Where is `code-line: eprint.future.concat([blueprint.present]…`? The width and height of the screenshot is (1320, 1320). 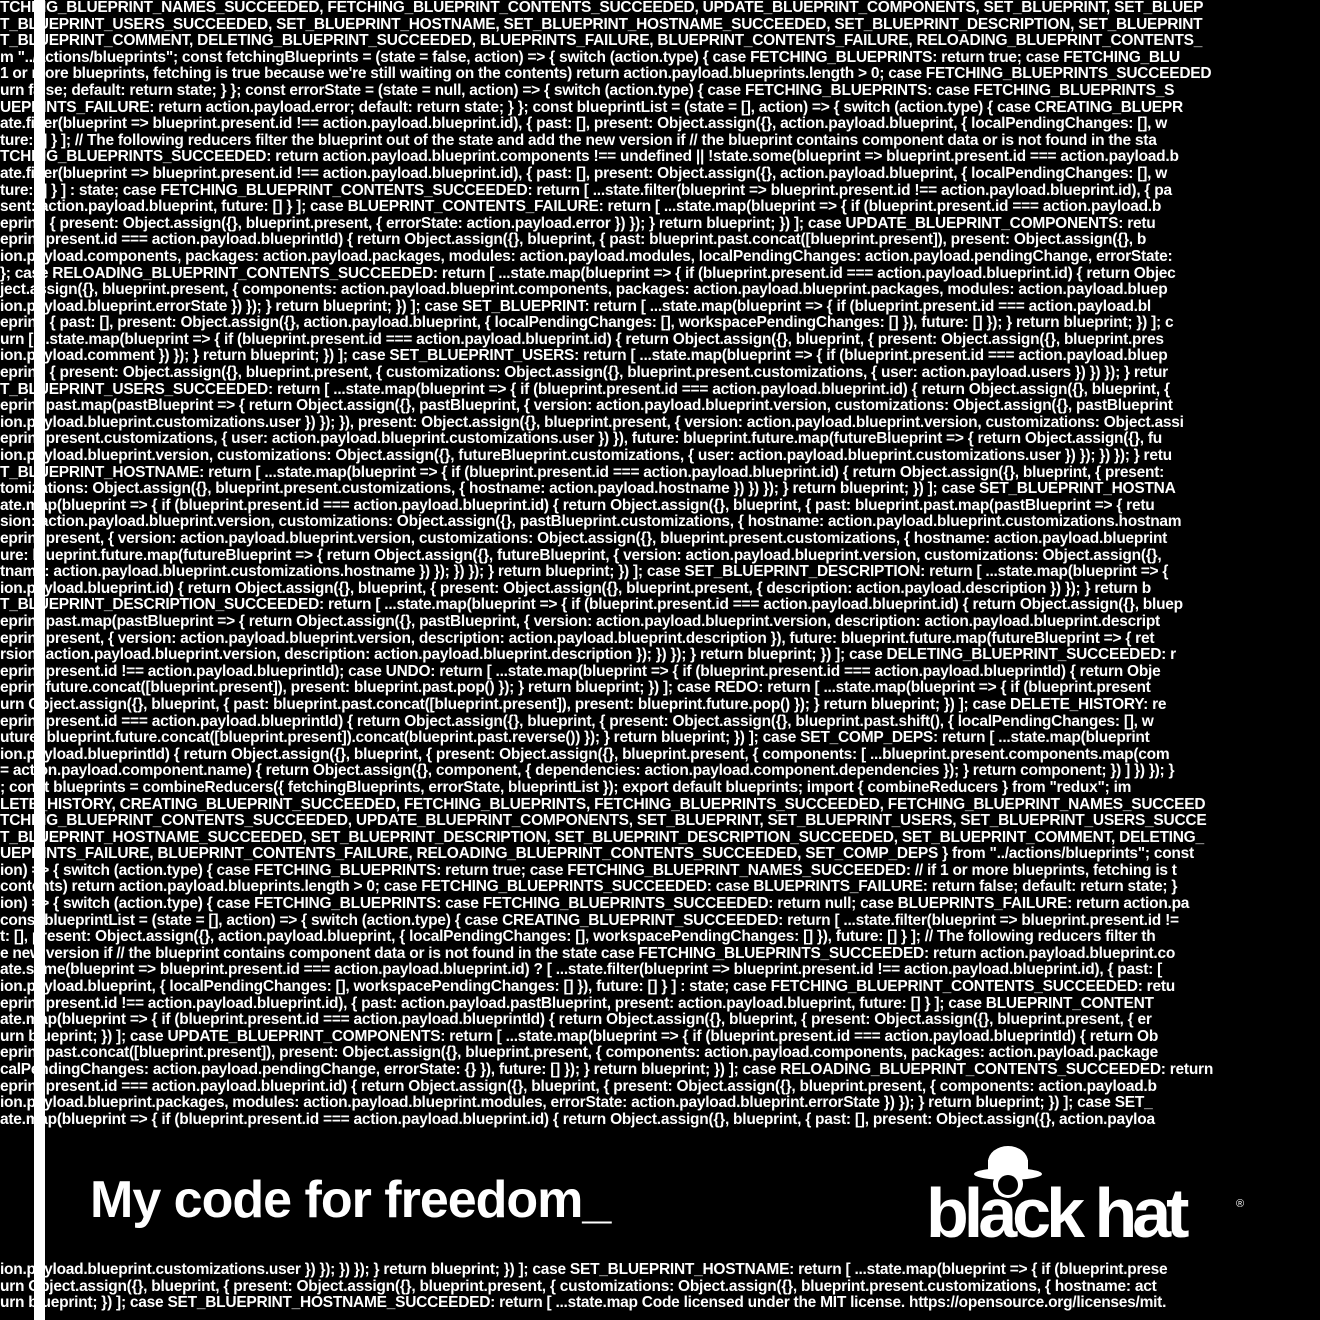 code-line: eprint.future.concat([blueprint.present]… is located at coordinates (575, 688).